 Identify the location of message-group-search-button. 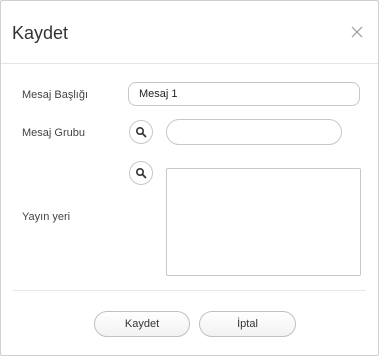
(141, 132).